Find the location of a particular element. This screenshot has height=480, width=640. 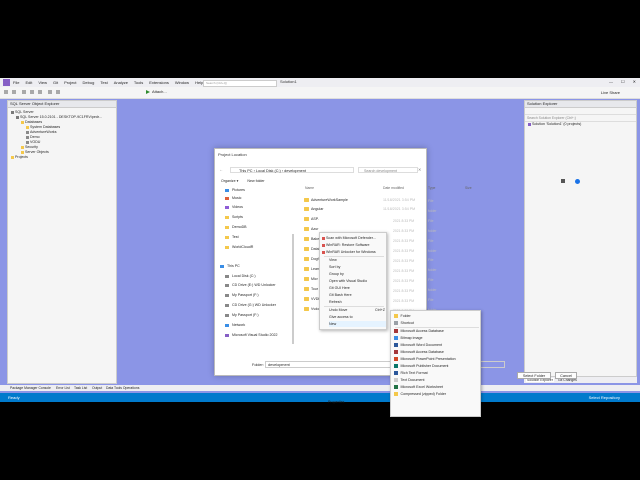

nav-cd-drive-g: CD Drive (G:) WD Unlocker is located at coordinates (250, 305).